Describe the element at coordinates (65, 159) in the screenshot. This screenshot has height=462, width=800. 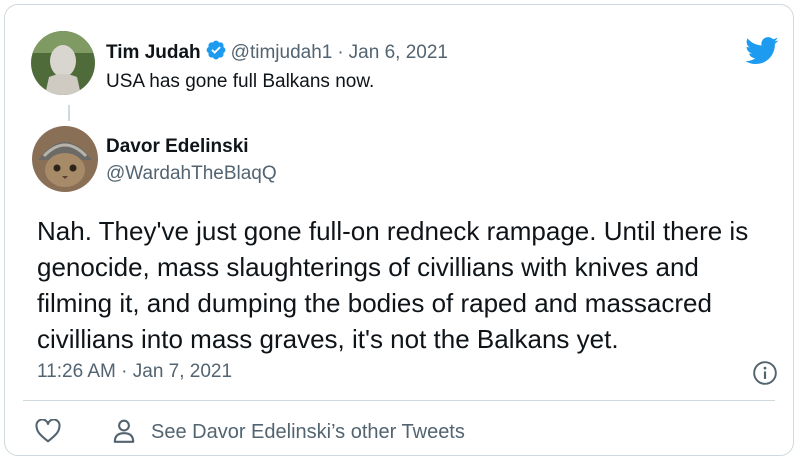
I see `davor-edelinski-avatar` at that location.